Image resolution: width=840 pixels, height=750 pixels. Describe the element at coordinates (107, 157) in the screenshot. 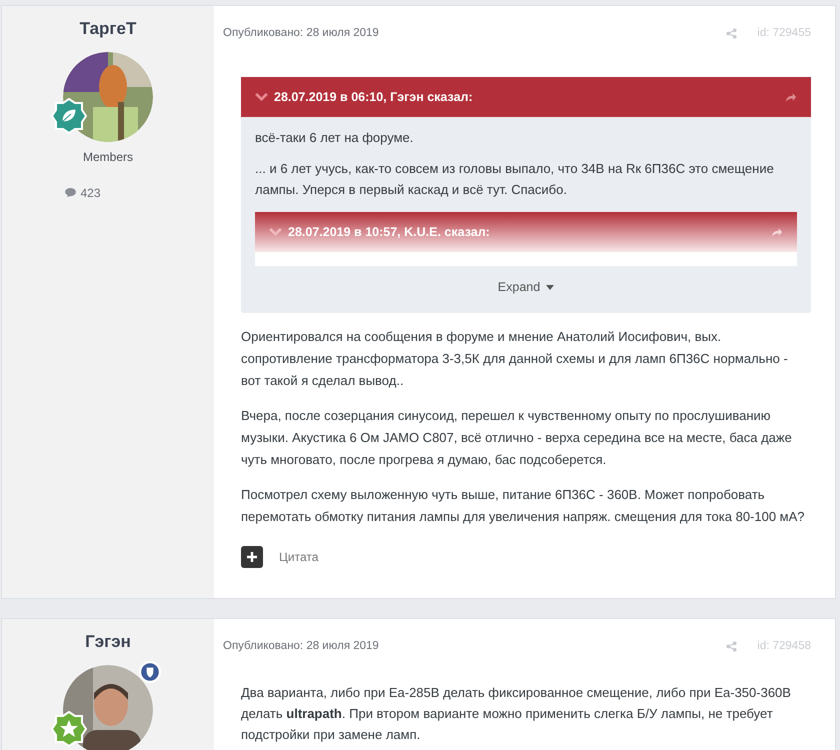

I see `member-group: Members` at that location.